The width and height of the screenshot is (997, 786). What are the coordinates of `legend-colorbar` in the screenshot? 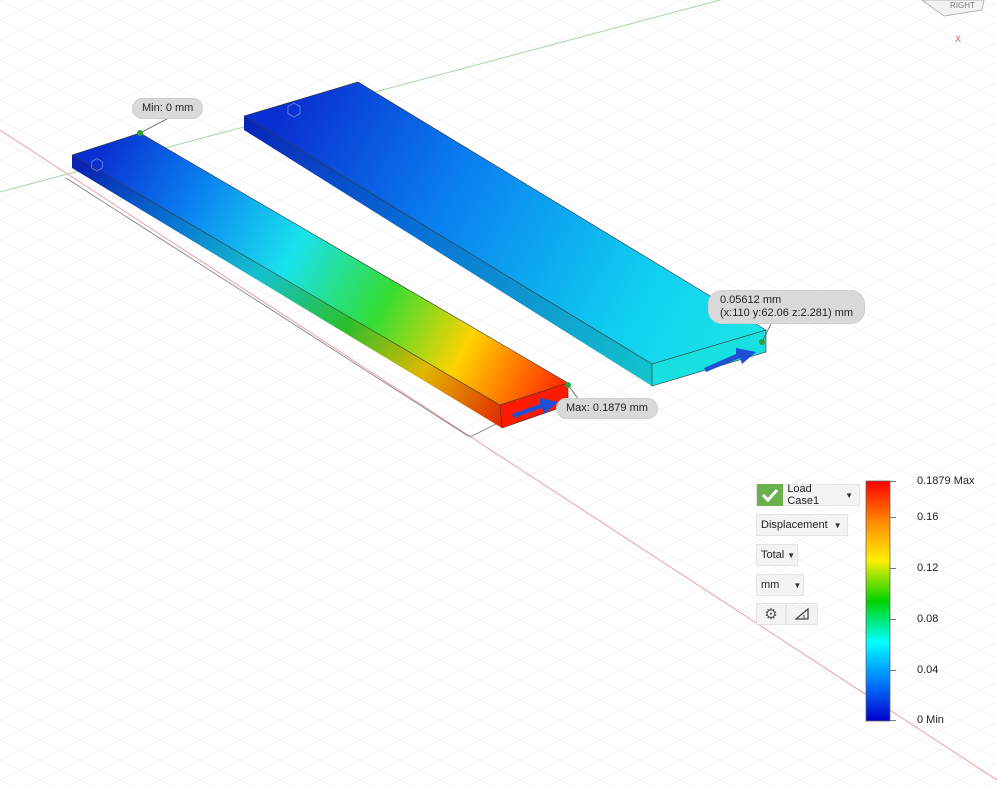 It's located at (878, 601).